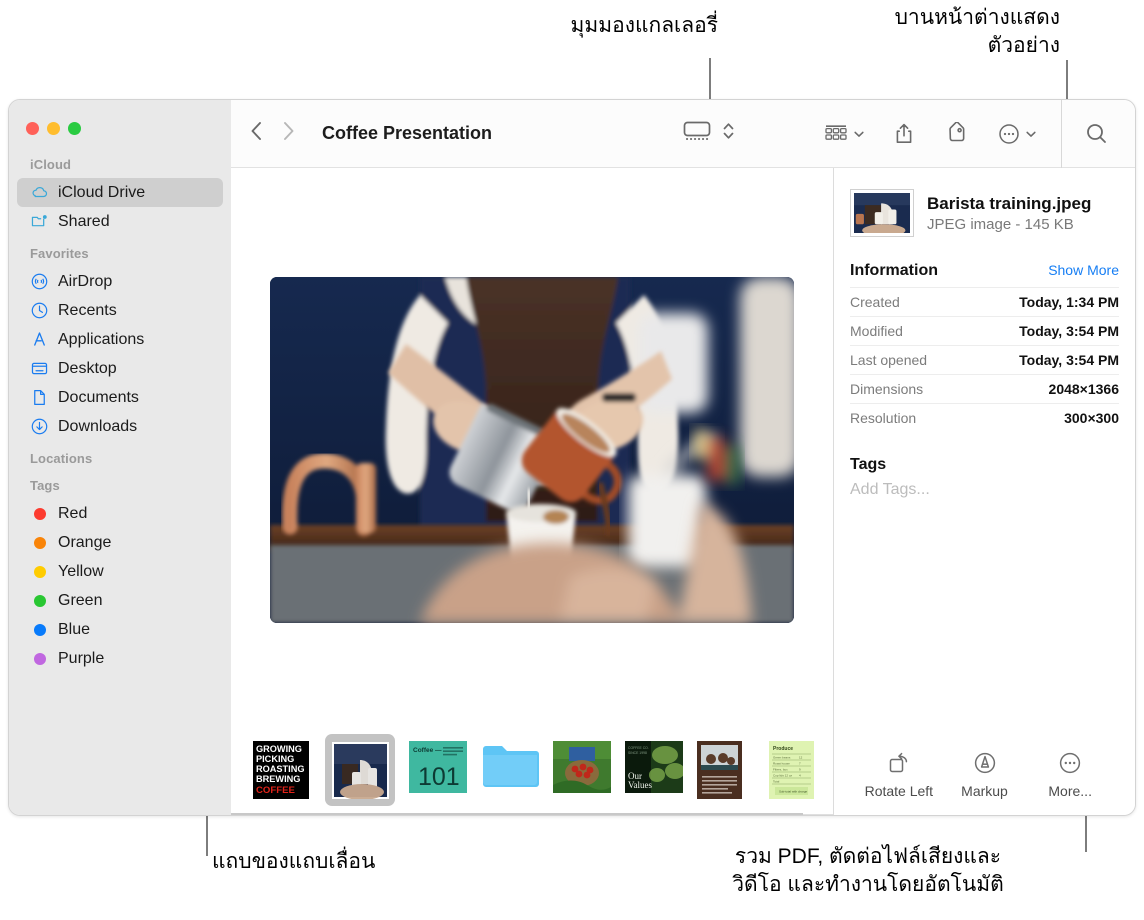  Describe the element at coordinates (781, 764) in the screenshot. I see `svg-text: Roast house` at that location.